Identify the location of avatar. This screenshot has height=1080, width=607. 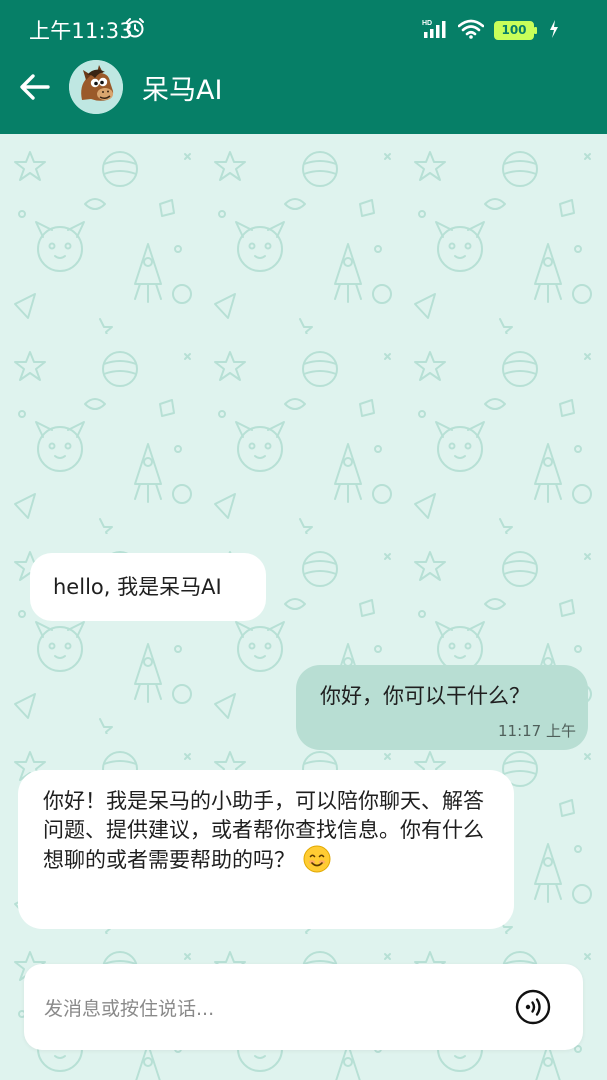
(96, 87).